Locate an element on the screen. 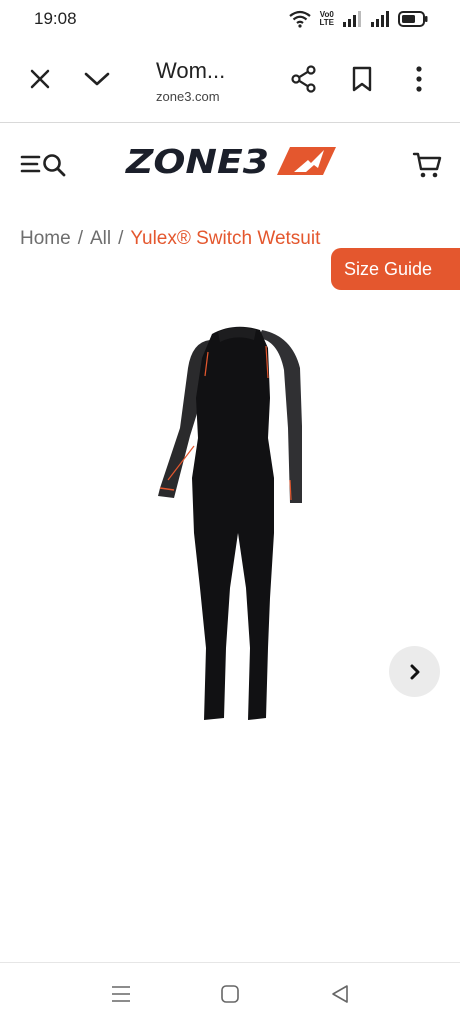 The height and width of the screenshot is (1025, 460). battery-icon is located at coordinates (413, 19).